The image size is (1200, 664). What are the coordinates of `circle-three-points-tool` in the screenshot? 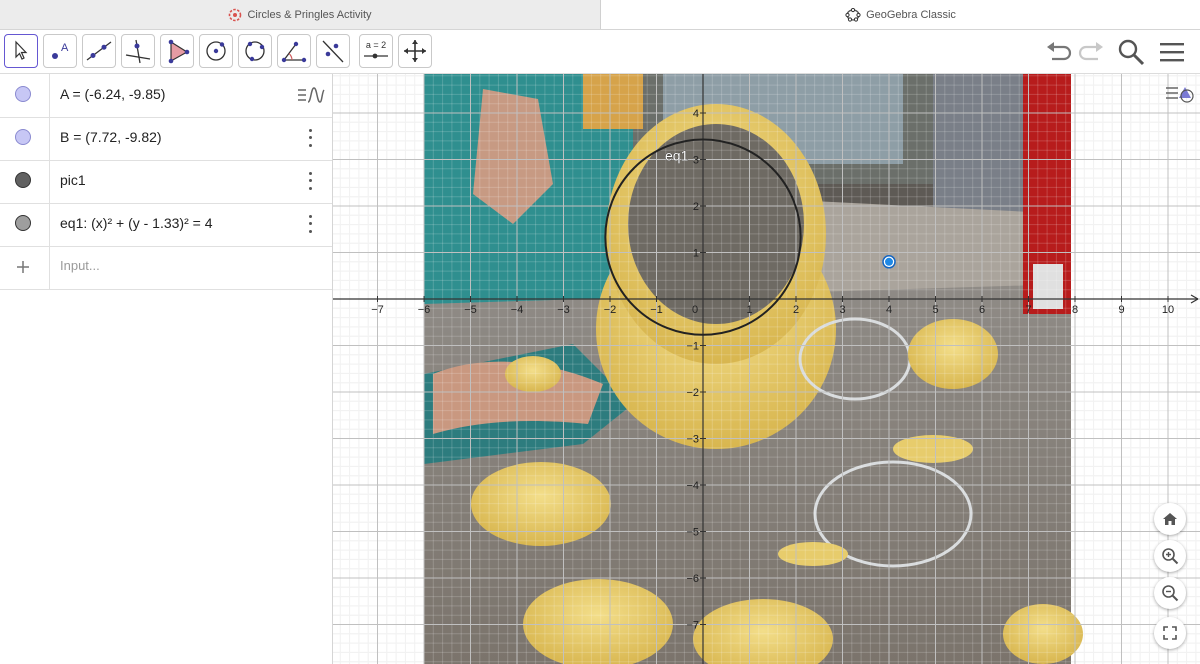 It's located at (255, 51).